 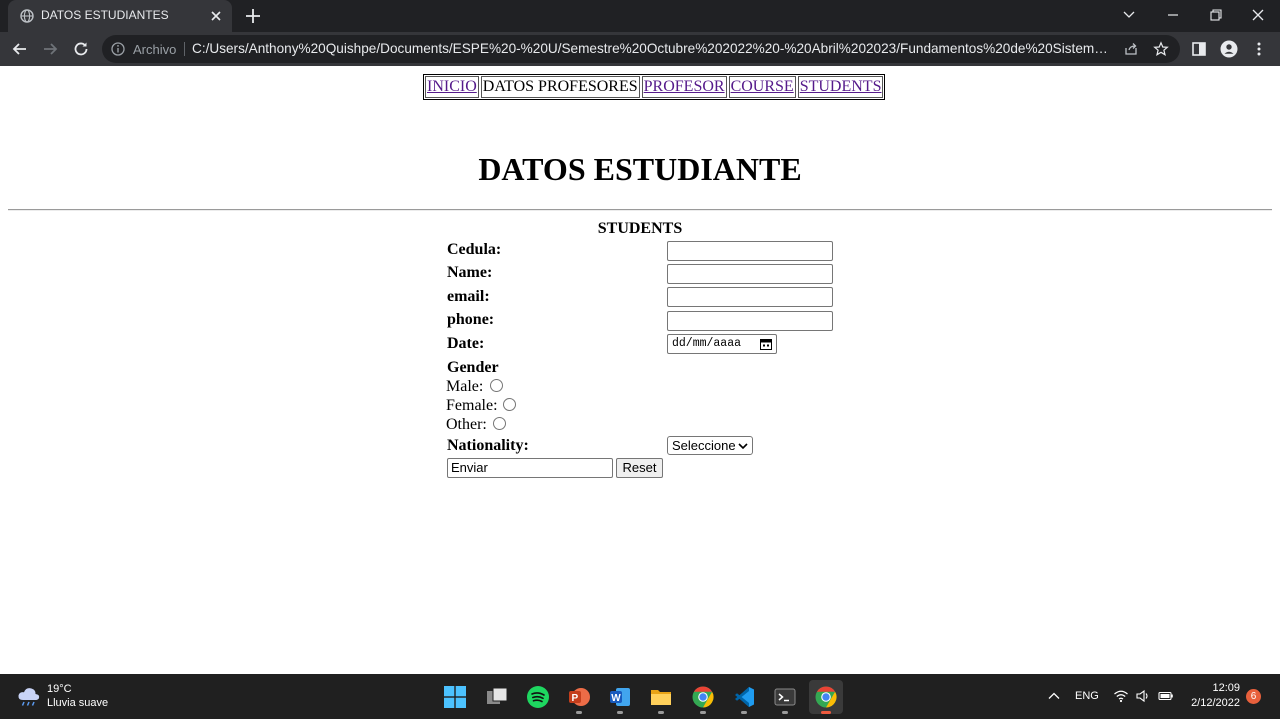 I want to click on calendar-icon, so click(x=766, y=344).